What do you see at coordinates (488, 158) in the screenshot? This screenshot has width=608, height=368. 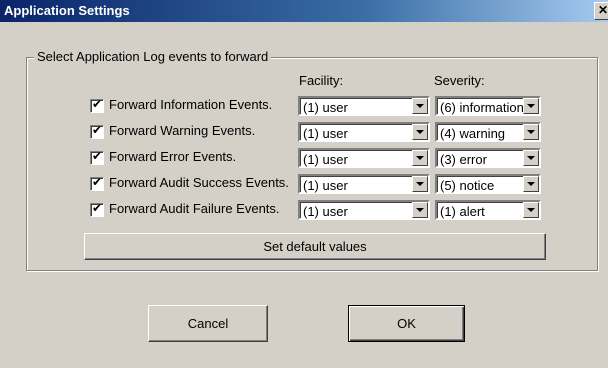 I see `error-severity-select: (3) error` at bounding box center [488, 158].